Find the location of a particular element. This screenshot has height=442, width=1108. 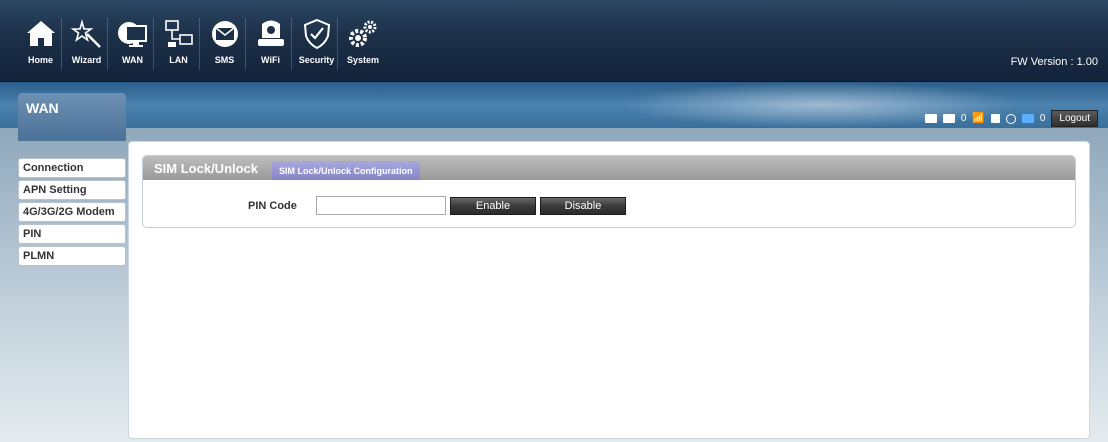

nav-lan-label: LAN is located at coordinates (178, 60).